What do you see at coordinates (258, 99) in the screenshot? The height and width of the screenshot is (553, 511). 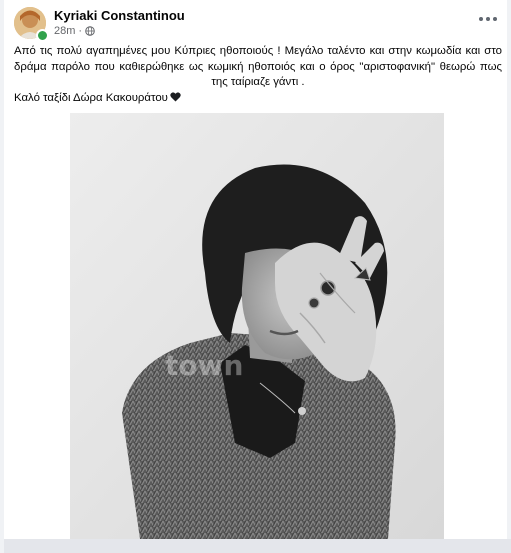 I see `post-text-closing: Καλό ταξίδι Δώρα Κακουράτου` at bounding box center [258, 99].